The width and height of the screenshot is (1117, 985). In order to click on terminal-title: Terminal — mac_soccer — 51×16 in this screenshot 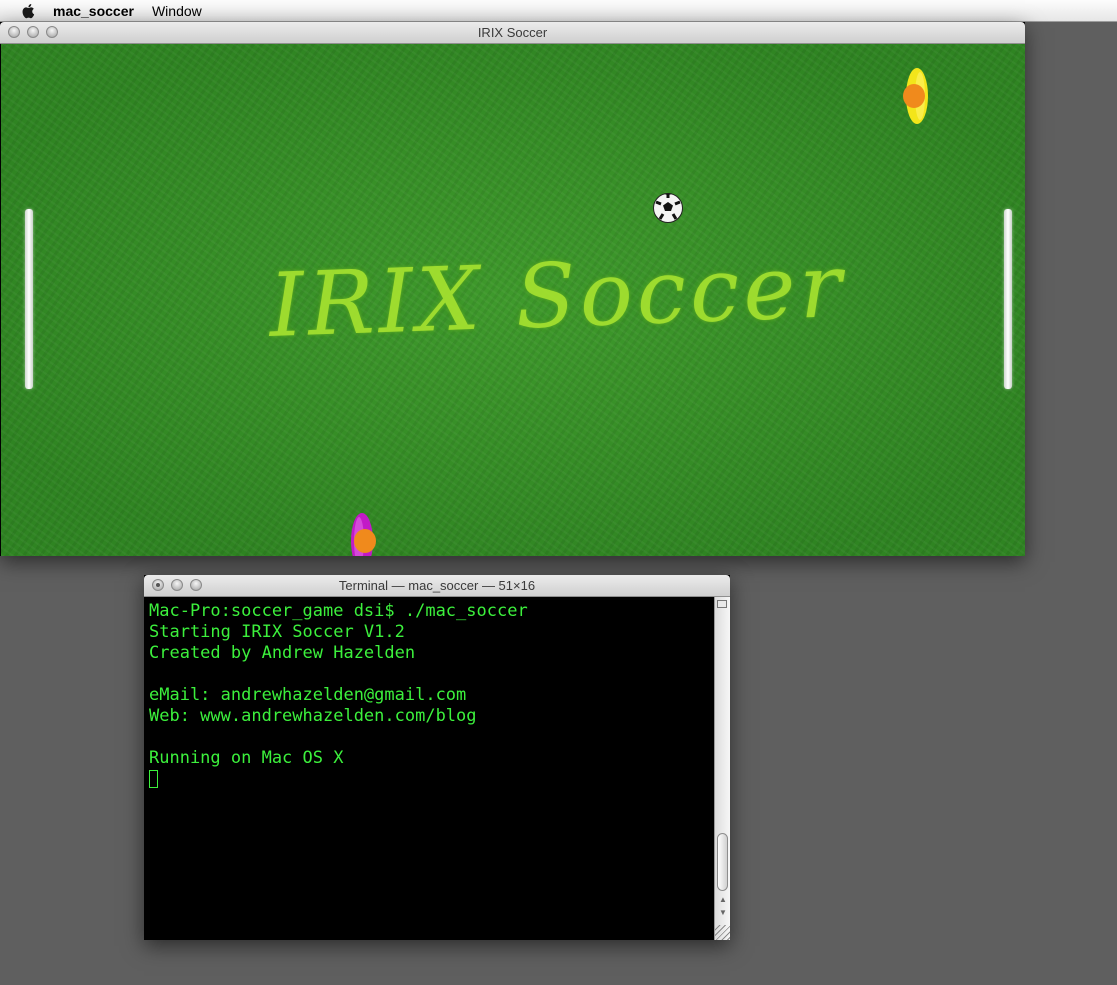, I will do `click(437, 585)`.